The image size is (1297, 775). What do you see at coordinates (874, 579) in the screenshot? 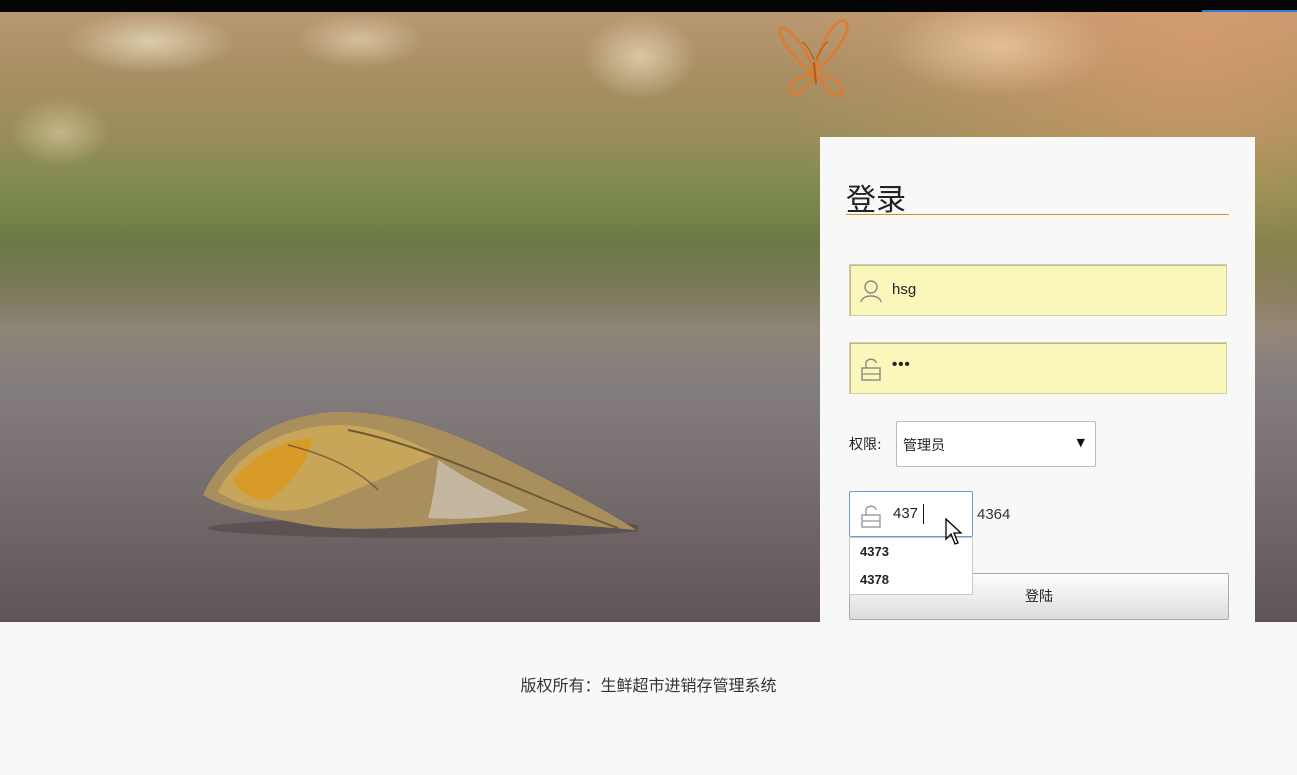
I see `autocomplete-option: 4378` at bounding box center [874, 579].